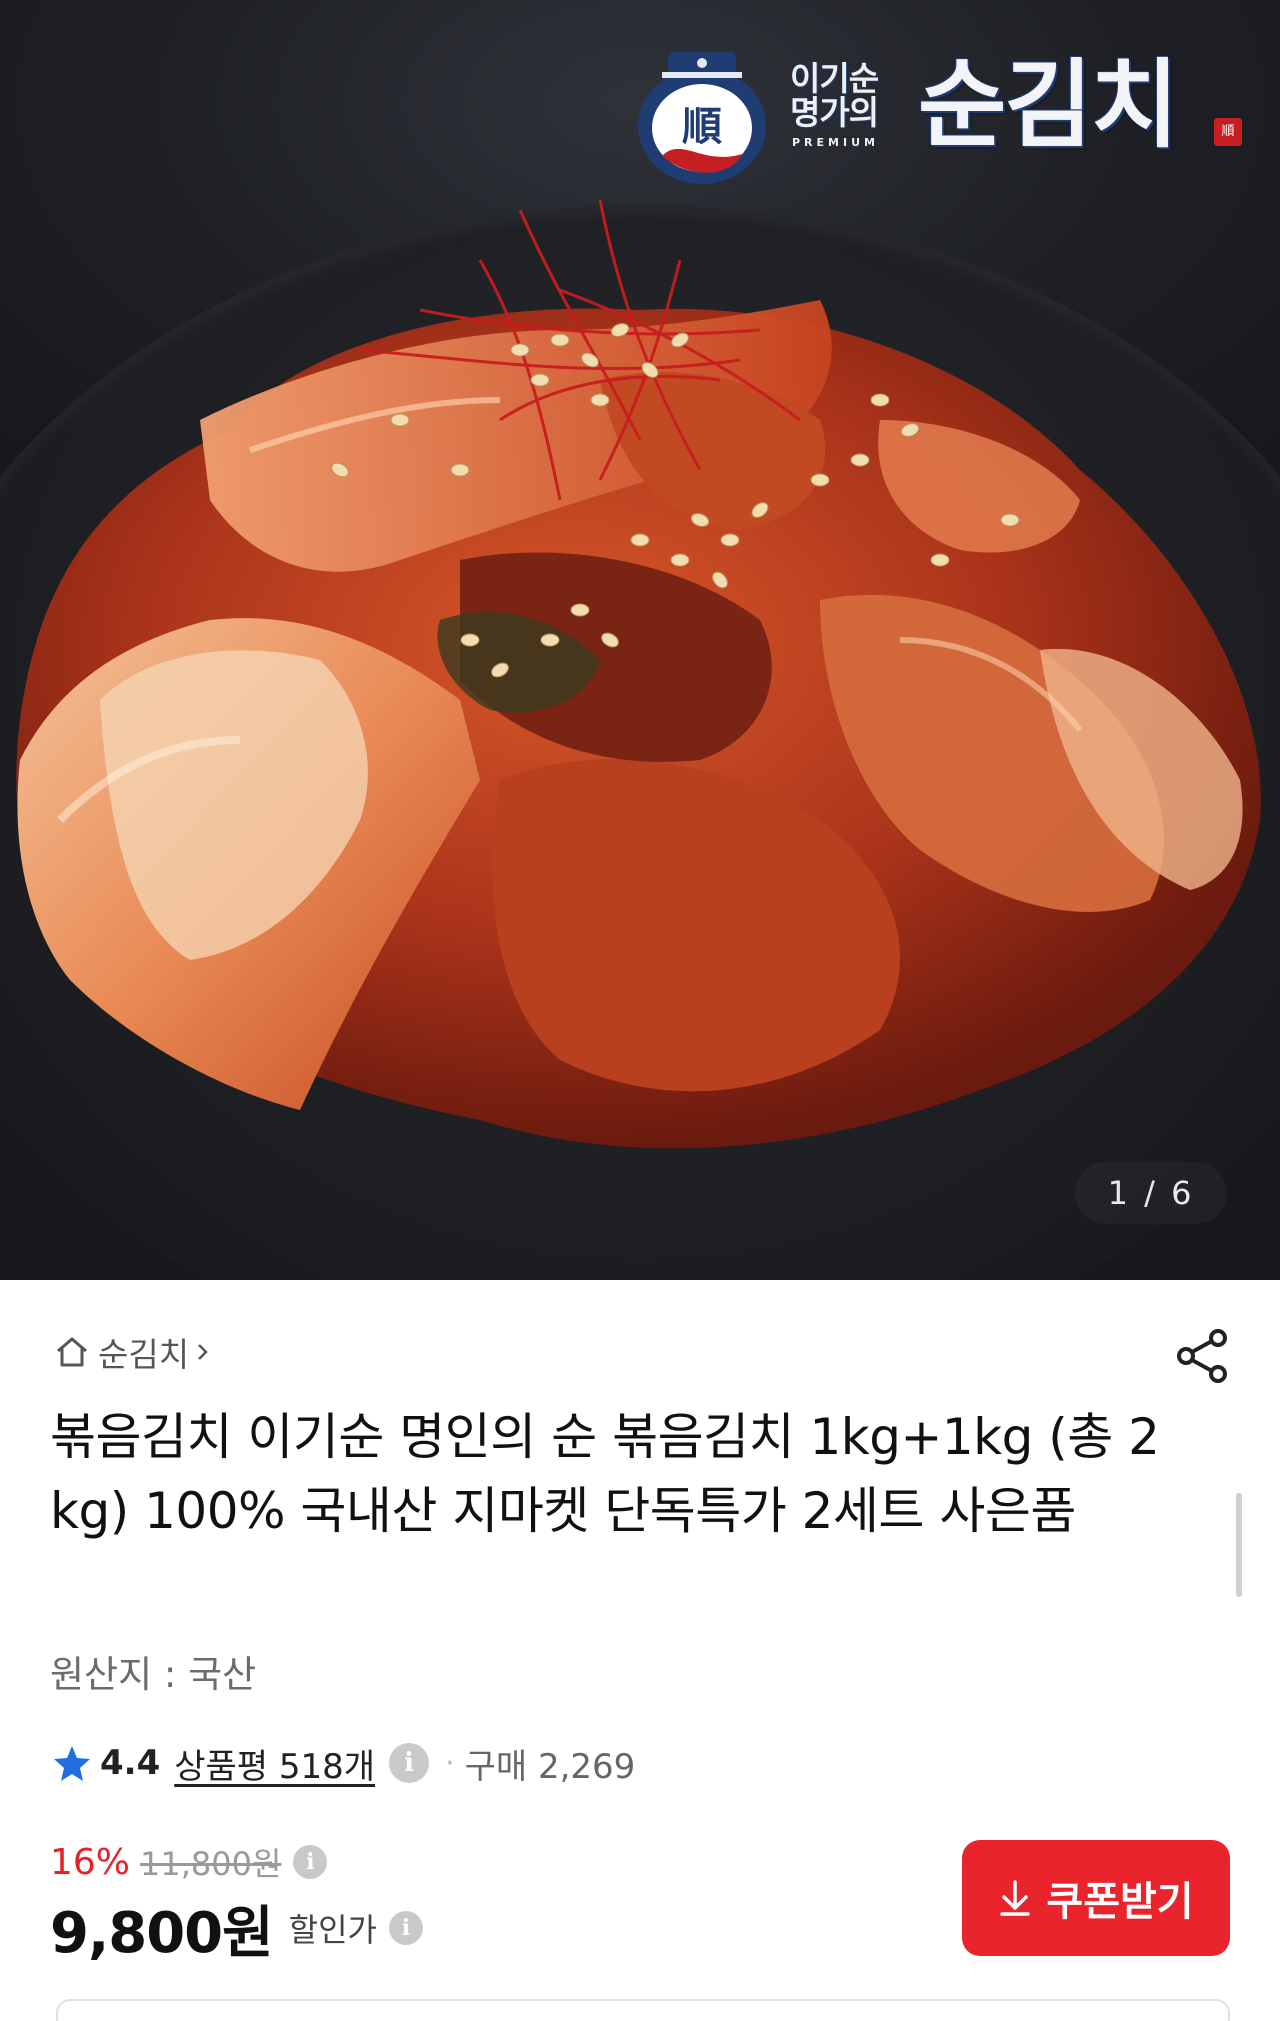 This screenshot has width=1280, height=2021. I want to click on brand-logo: 順 이기순 명가의 PREMIUM 순김치 順, so click(942, 116).